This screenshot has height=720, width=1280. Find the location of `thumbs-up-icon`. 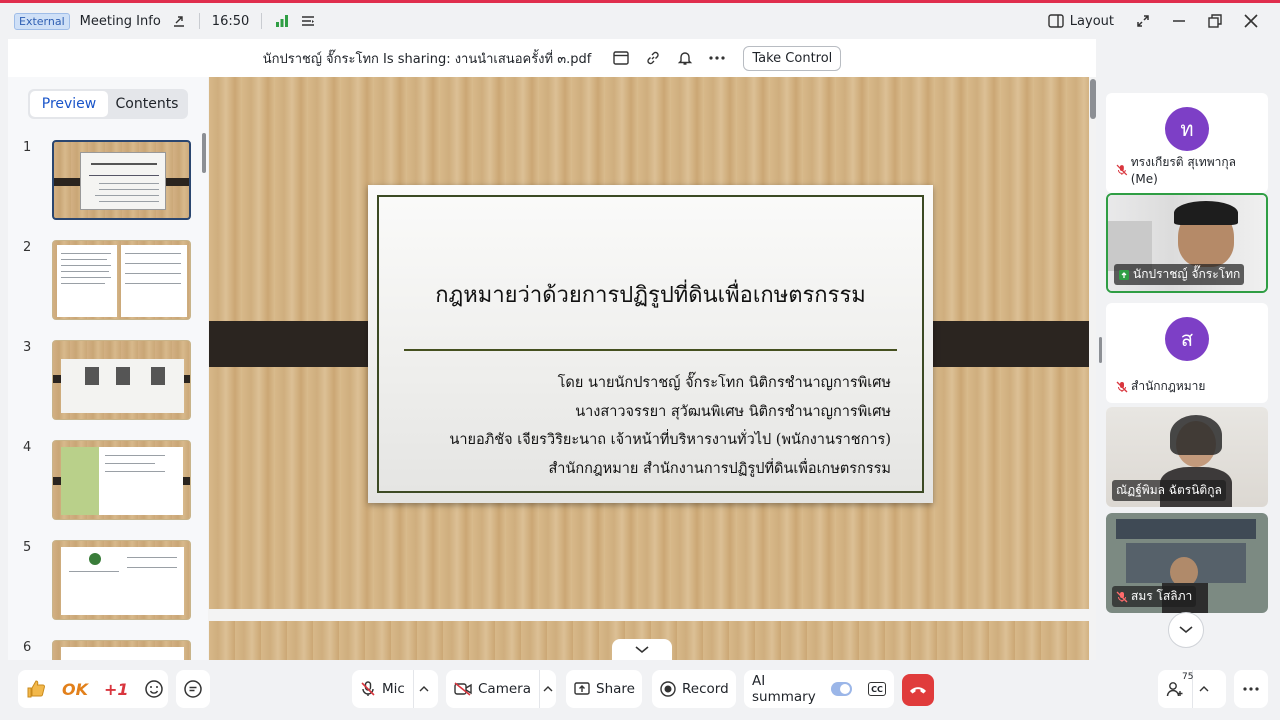

thumbs-up-icon is located at coordinates (36, 689).